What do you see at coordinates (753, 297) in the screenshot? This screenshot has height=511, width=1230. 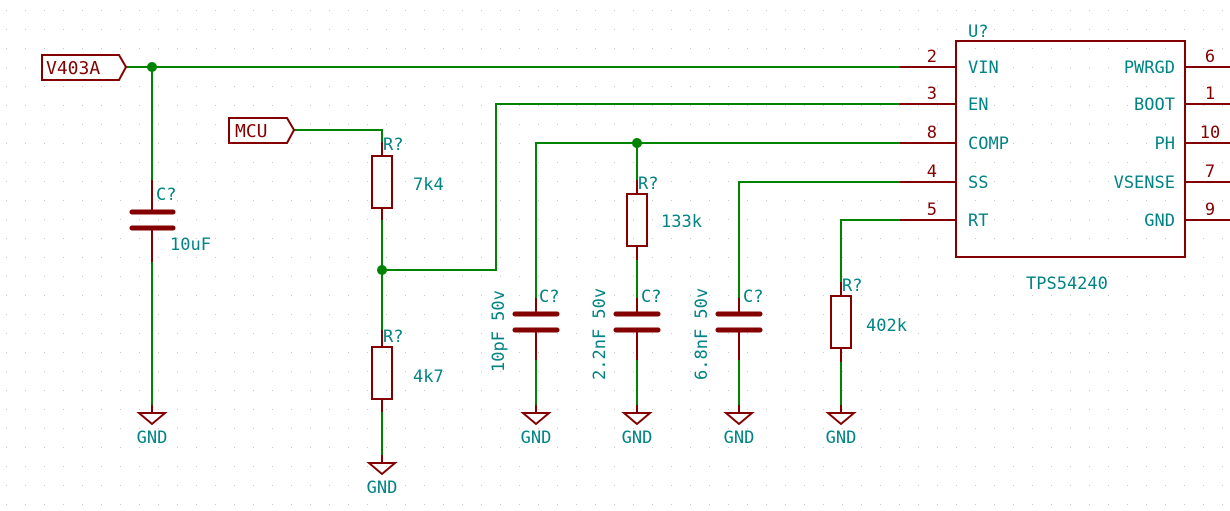 I see `c-ss-ref: C?` at bounding box center [753, 297].